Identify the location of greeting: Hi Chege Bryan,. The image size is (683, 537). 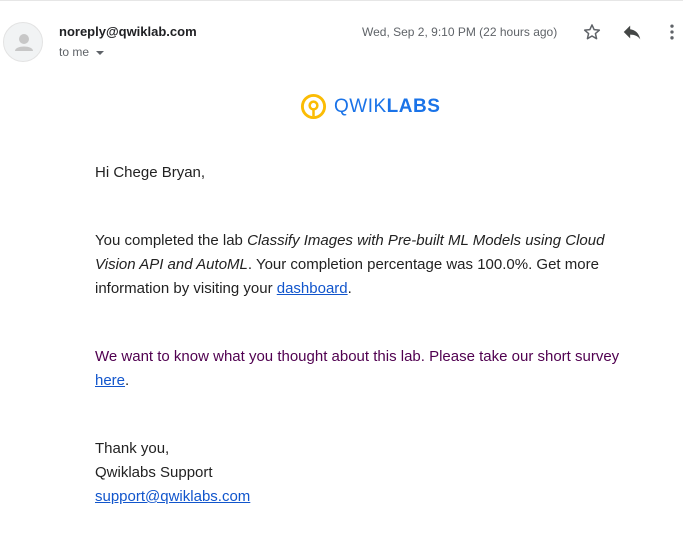
(150, 172).